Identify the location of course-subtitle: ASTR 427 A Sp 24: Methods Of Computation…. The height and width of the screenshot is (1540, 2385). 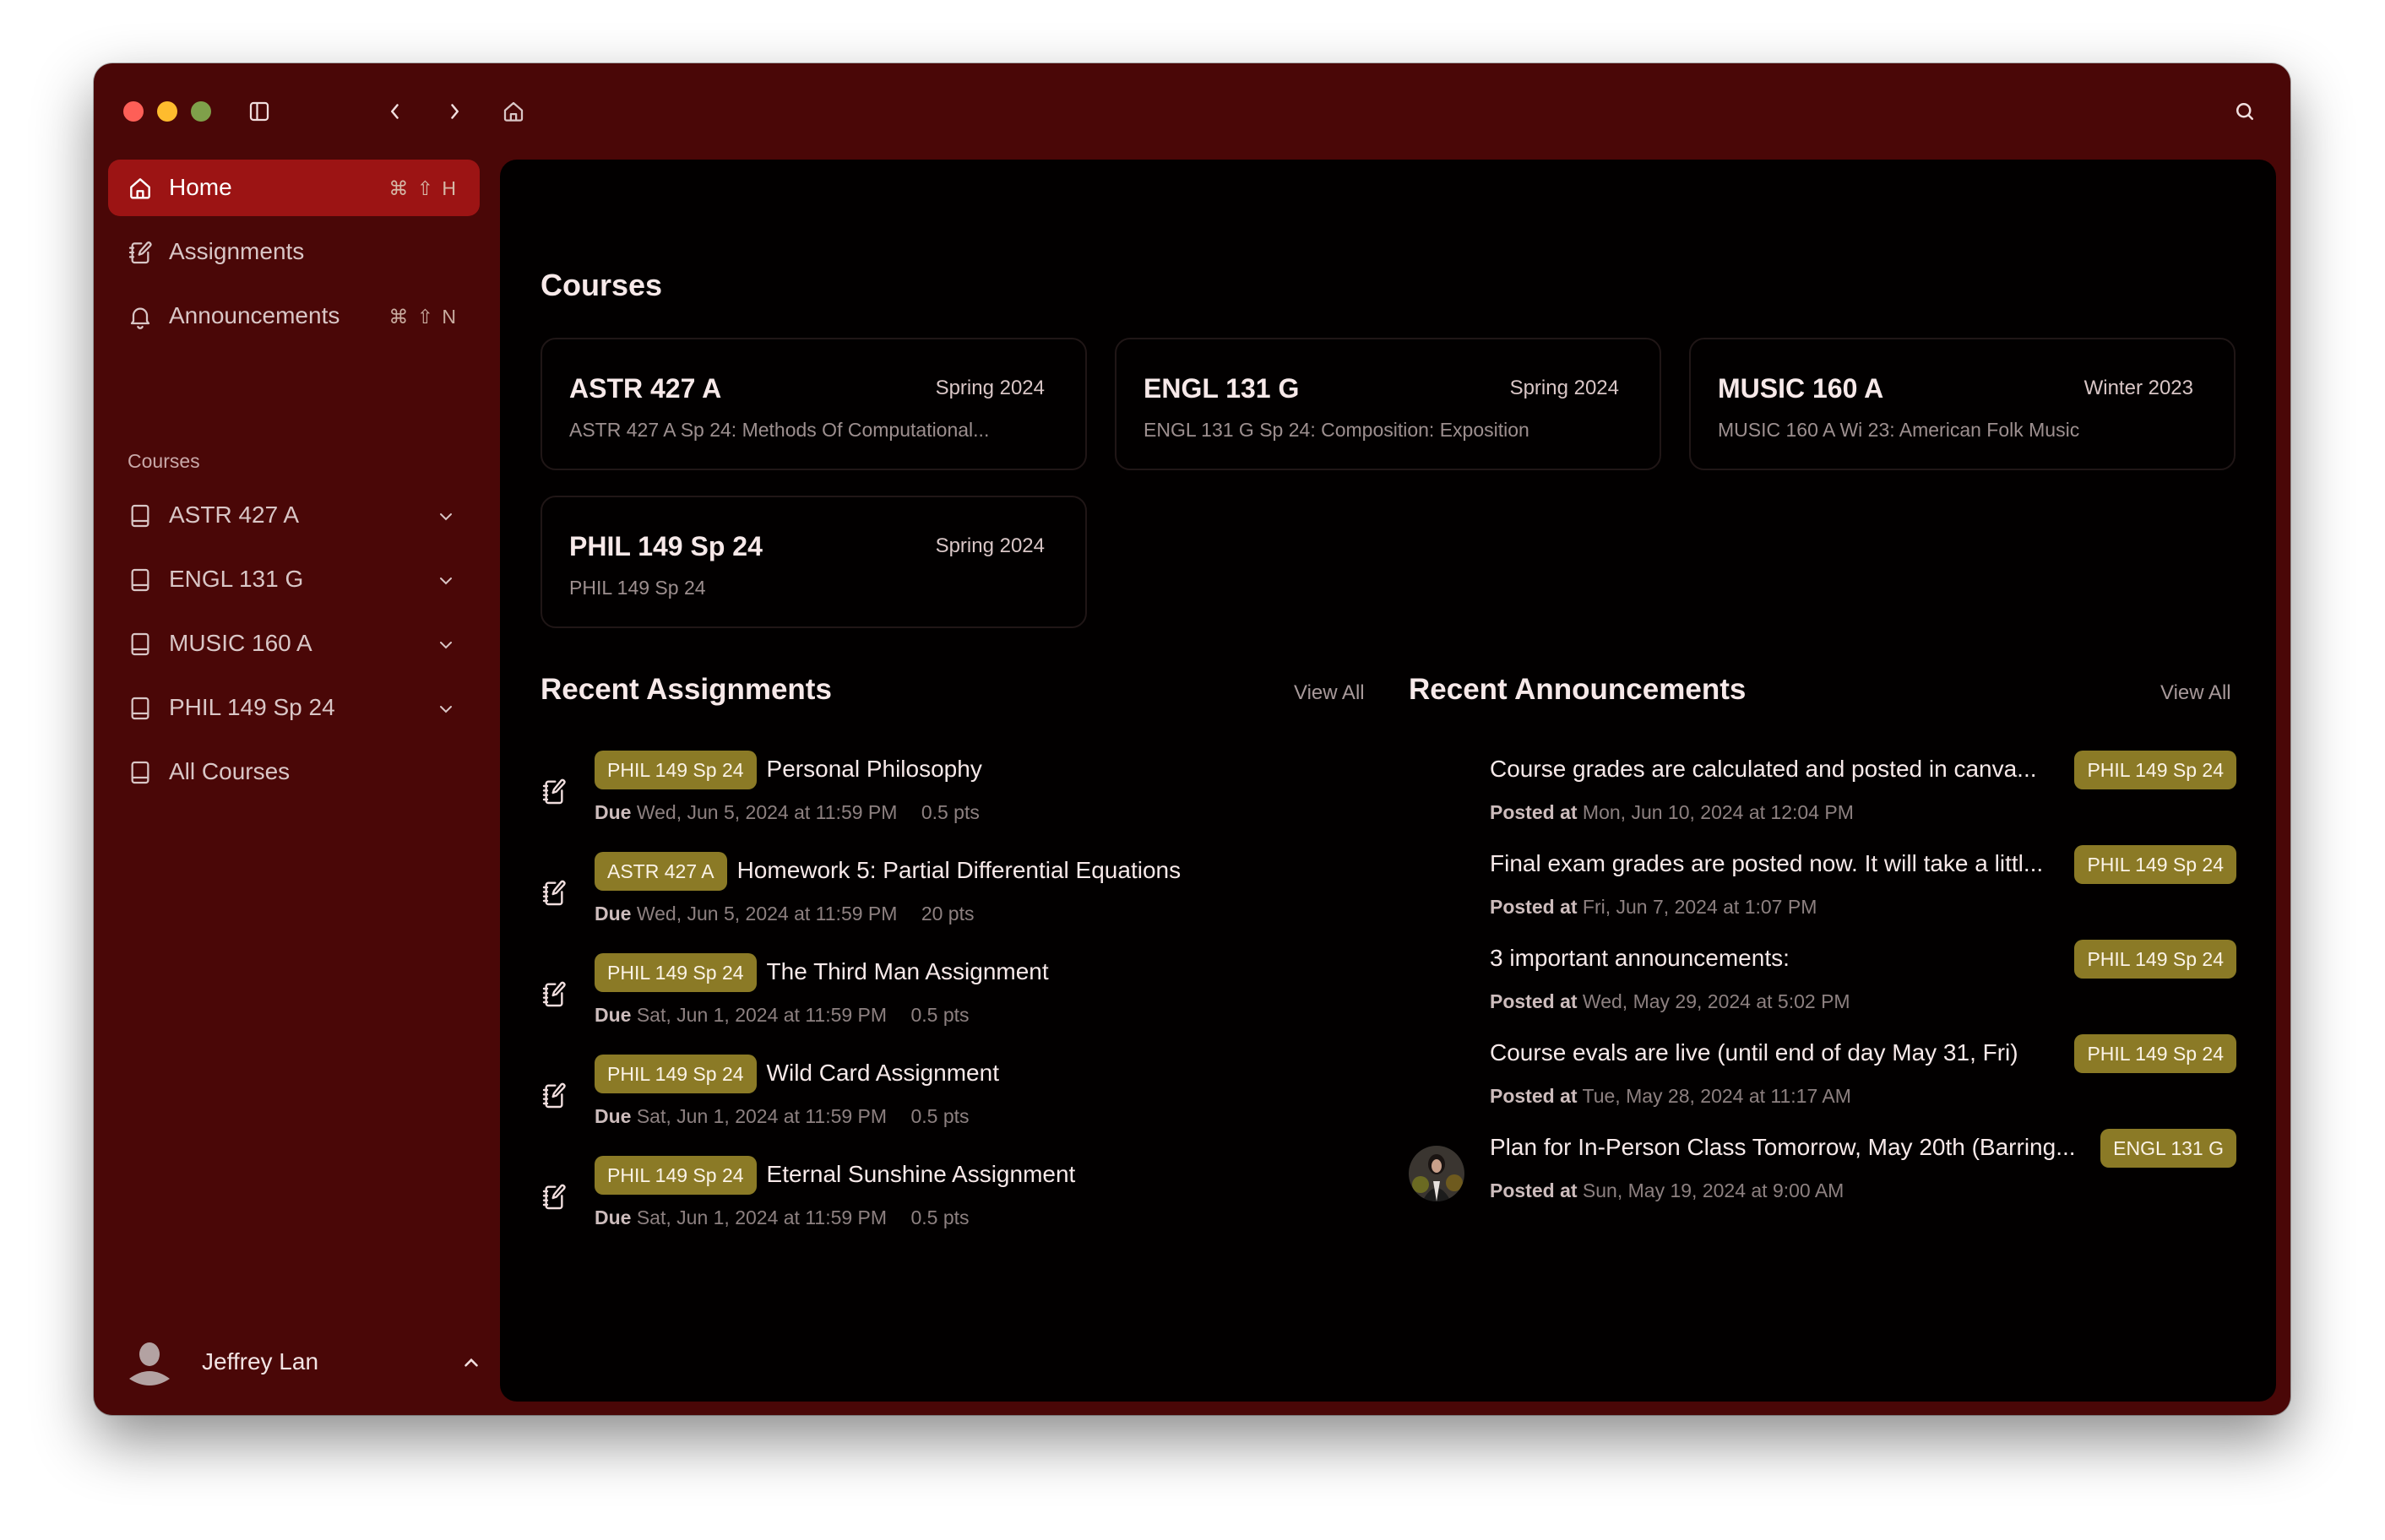
(779, 430).